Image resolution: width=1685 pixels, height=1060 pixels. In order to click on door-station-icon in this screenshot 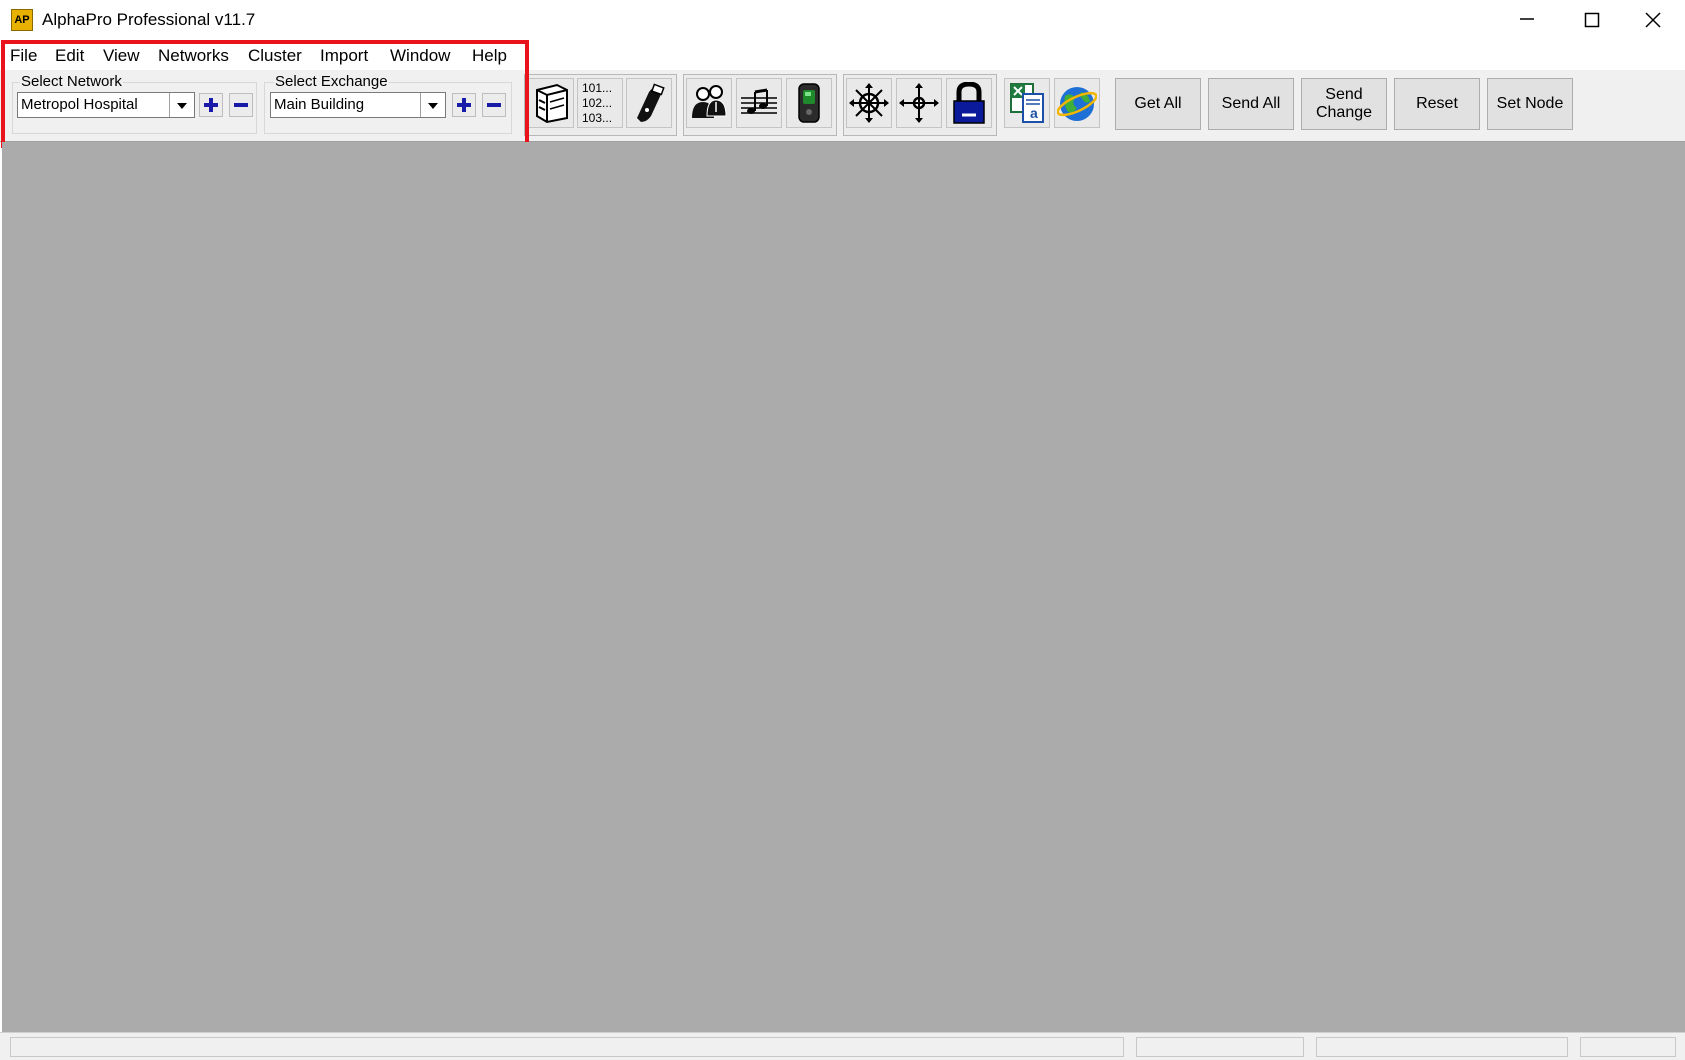, I will do `click(809, 103)`.